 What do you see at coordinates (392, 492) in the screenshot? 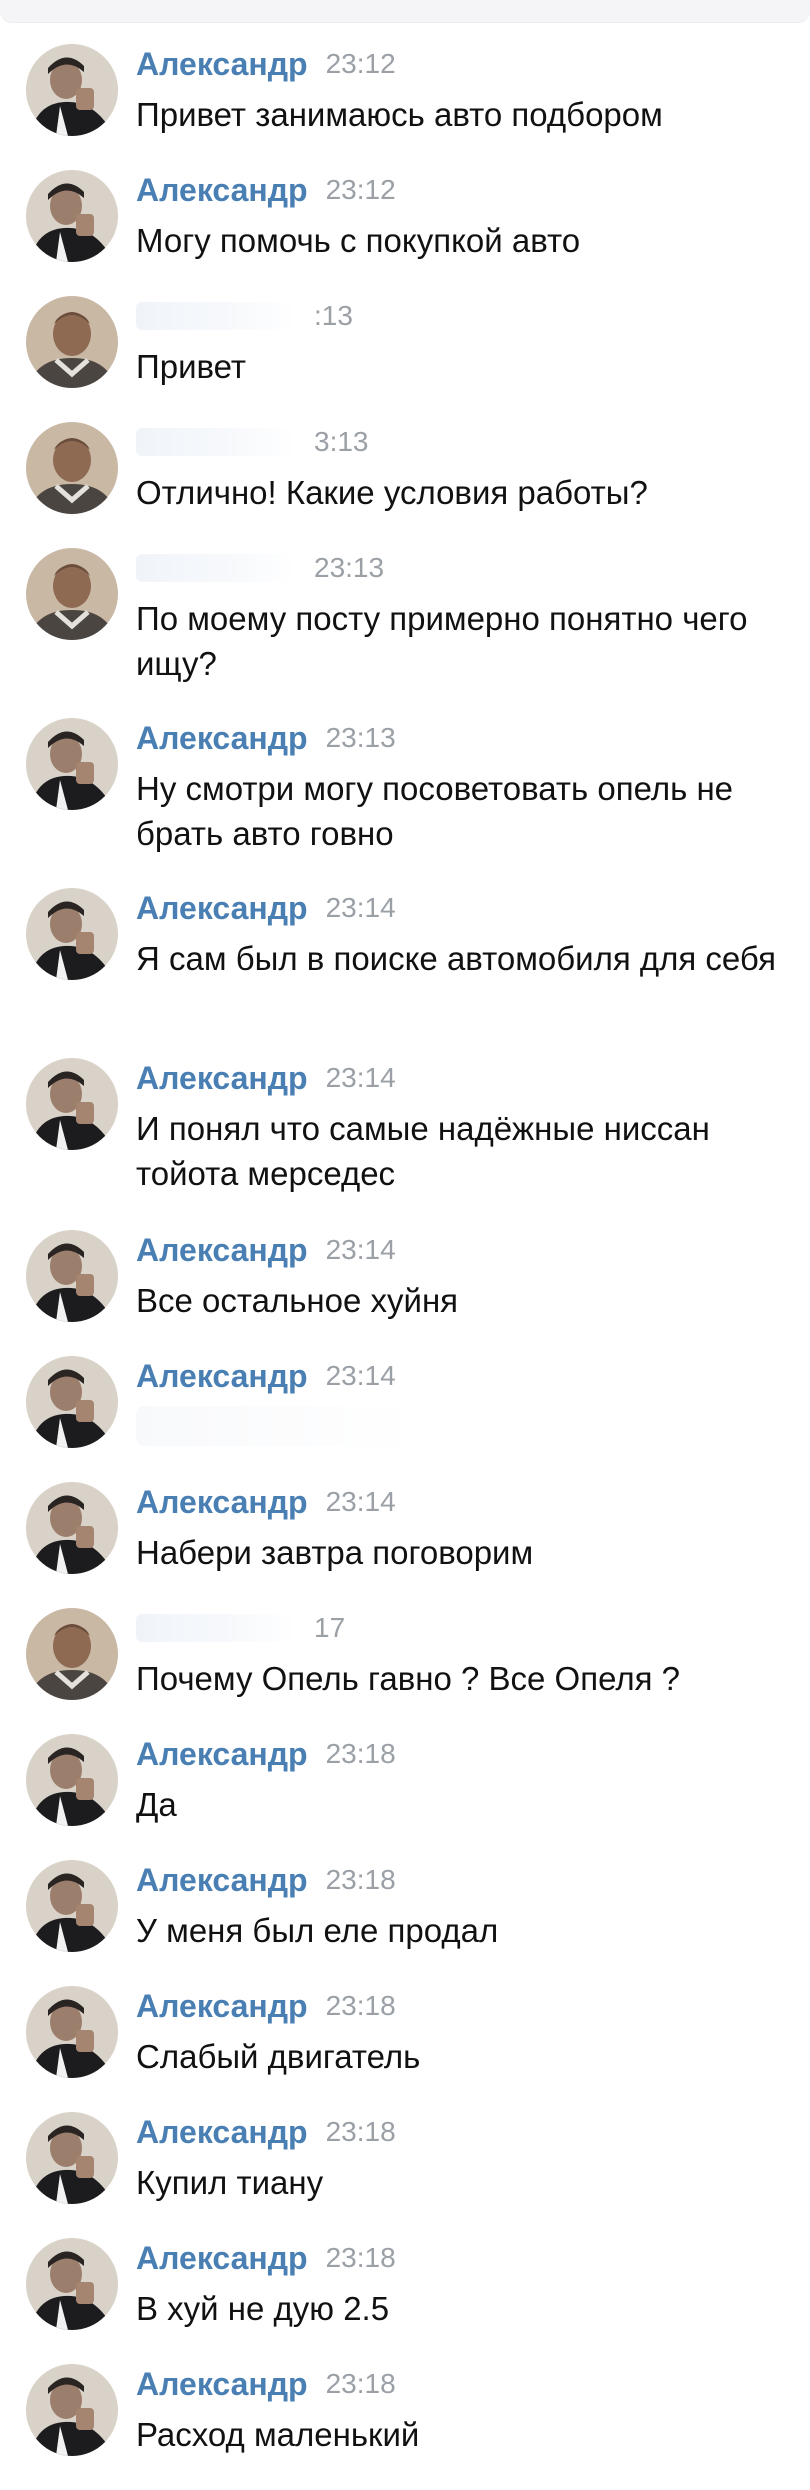
I see `message-text: Отлично! Какие условия работы?` at bounding box center [392, 492].